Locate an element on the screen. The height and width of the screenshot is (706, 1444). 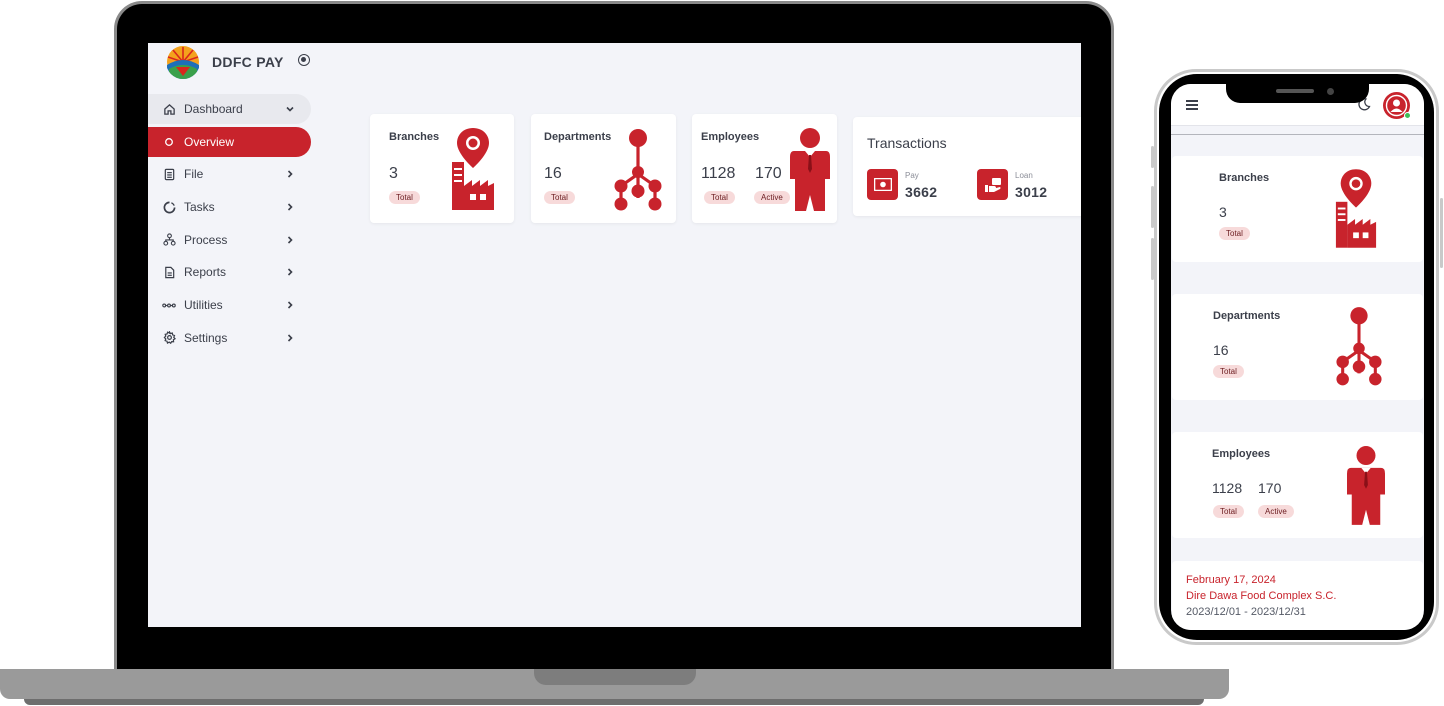
sidebar-item-label: Dashboard is located at coordinates (213, 109).